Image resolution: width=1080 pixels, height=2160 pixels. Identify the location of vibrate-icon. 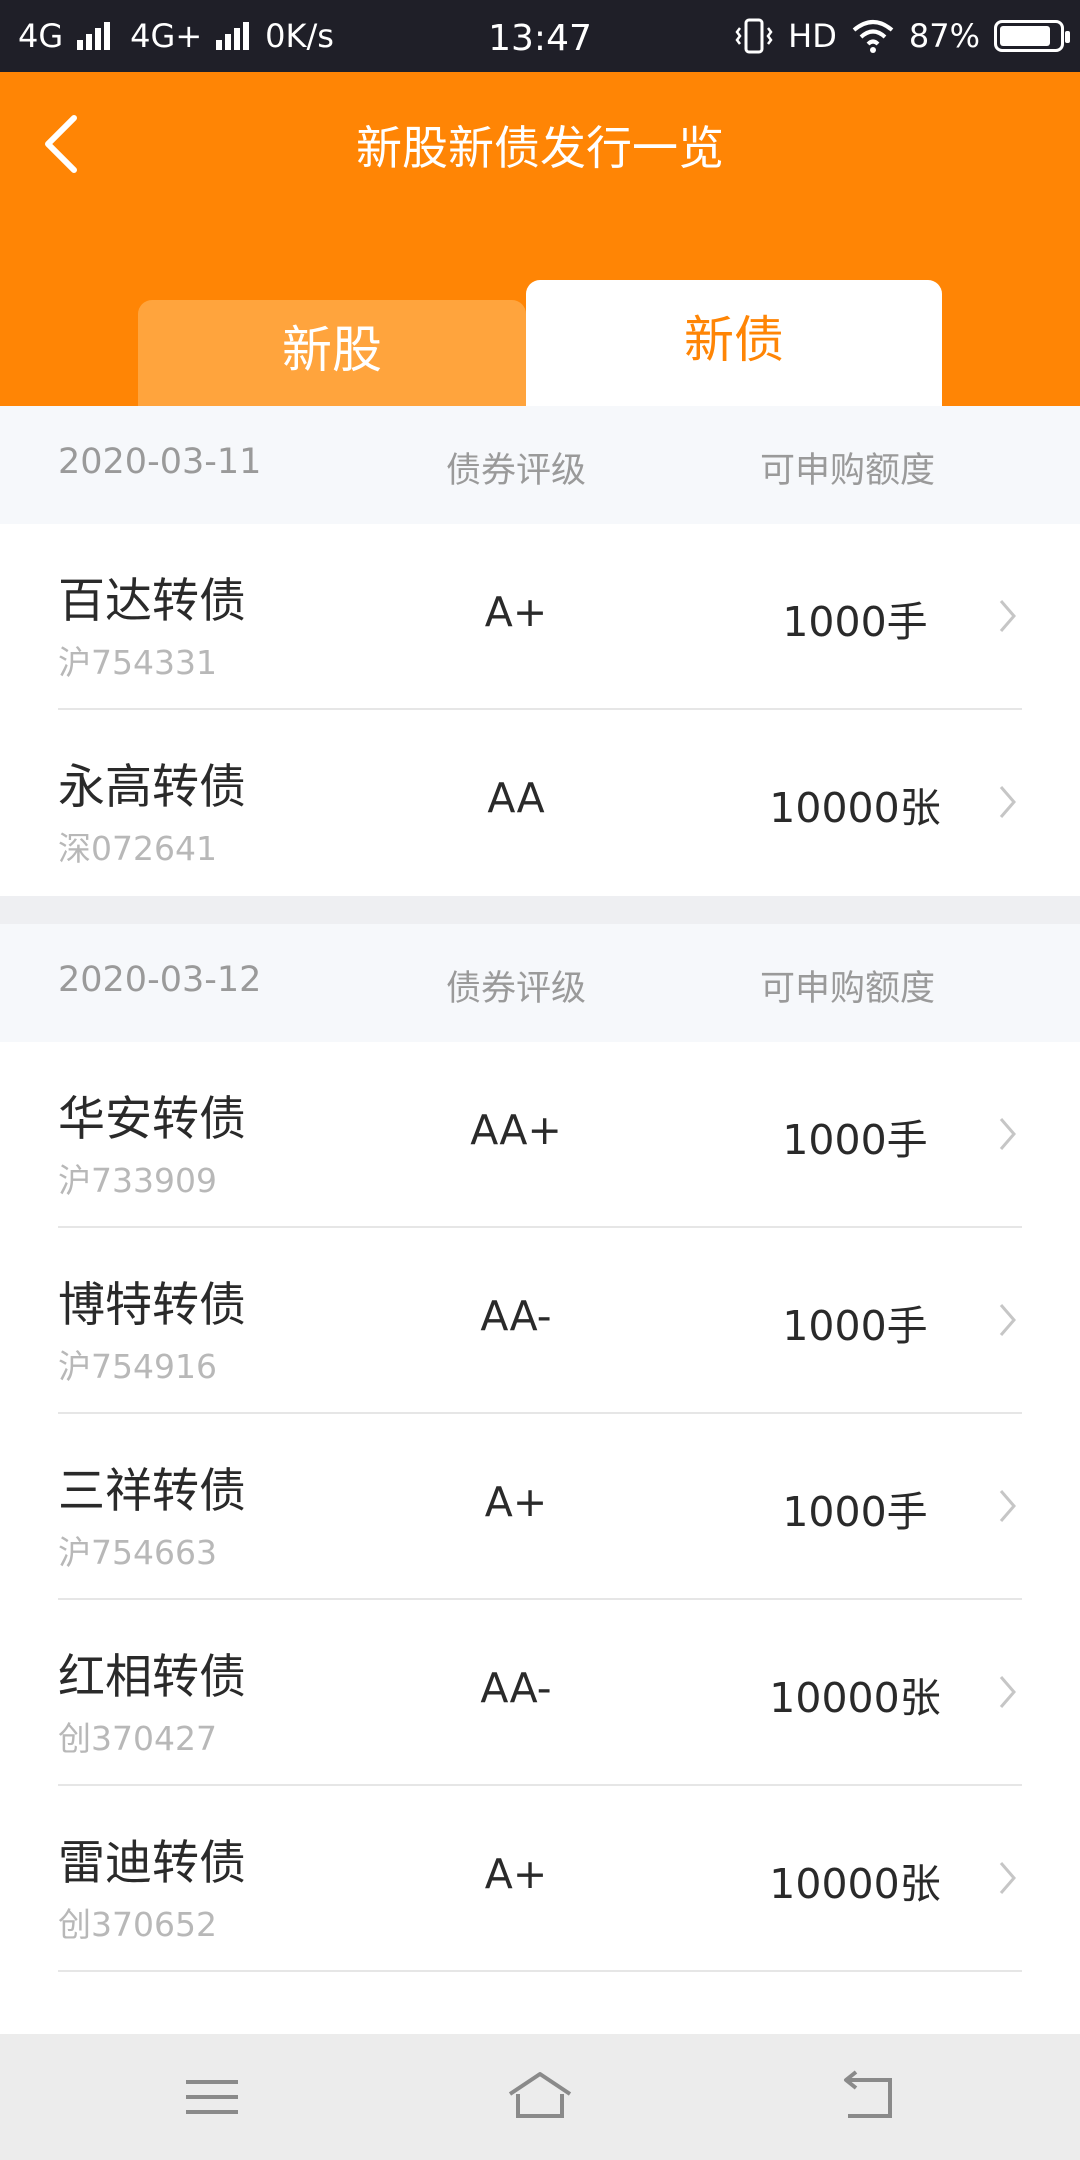
(754, 36).